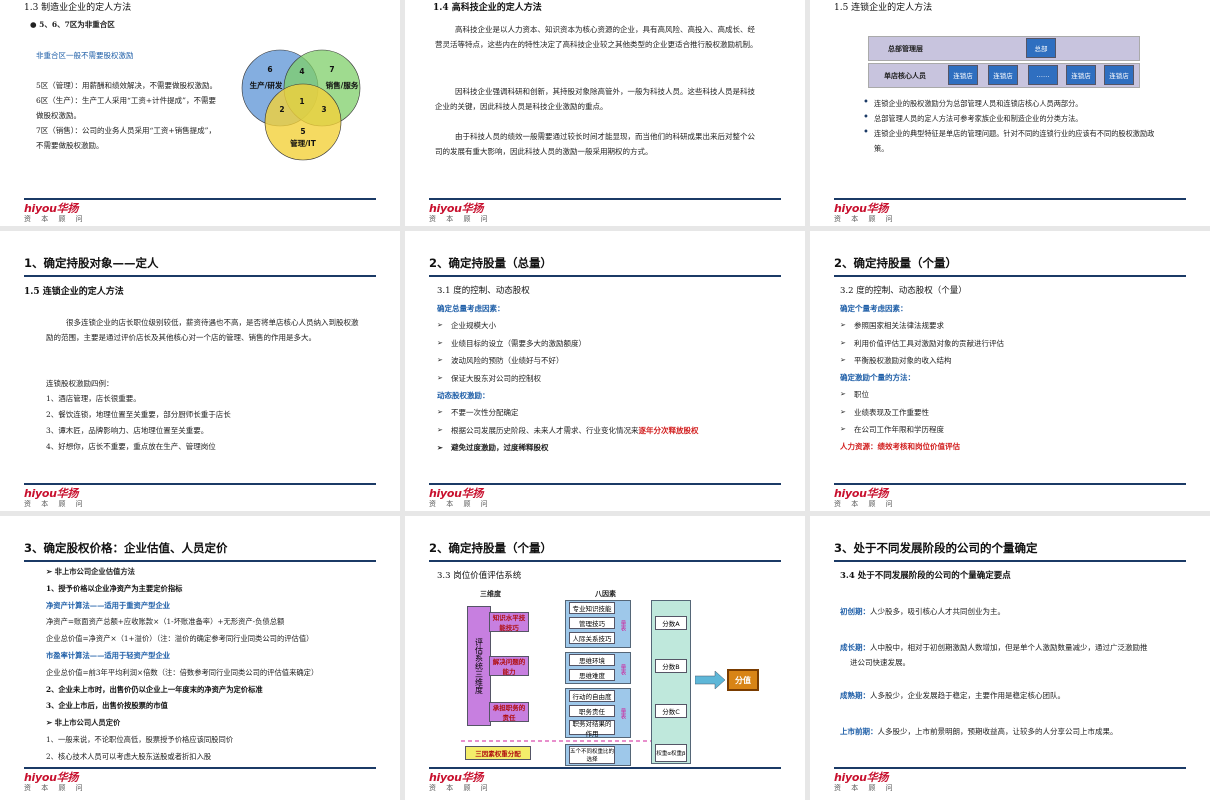 This screenshot has height=800, width=1210. What do you see at coordinates (94, 571) in the screenshot?
I see `valuation-line-text: 非上市公司企业估值方法` at bounding box center [94, 571].